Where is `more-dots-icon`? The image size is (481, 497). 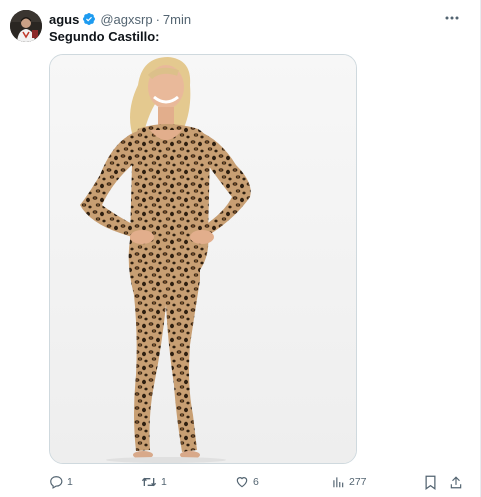 more-dots-icon is located at coordinates (452, 18).